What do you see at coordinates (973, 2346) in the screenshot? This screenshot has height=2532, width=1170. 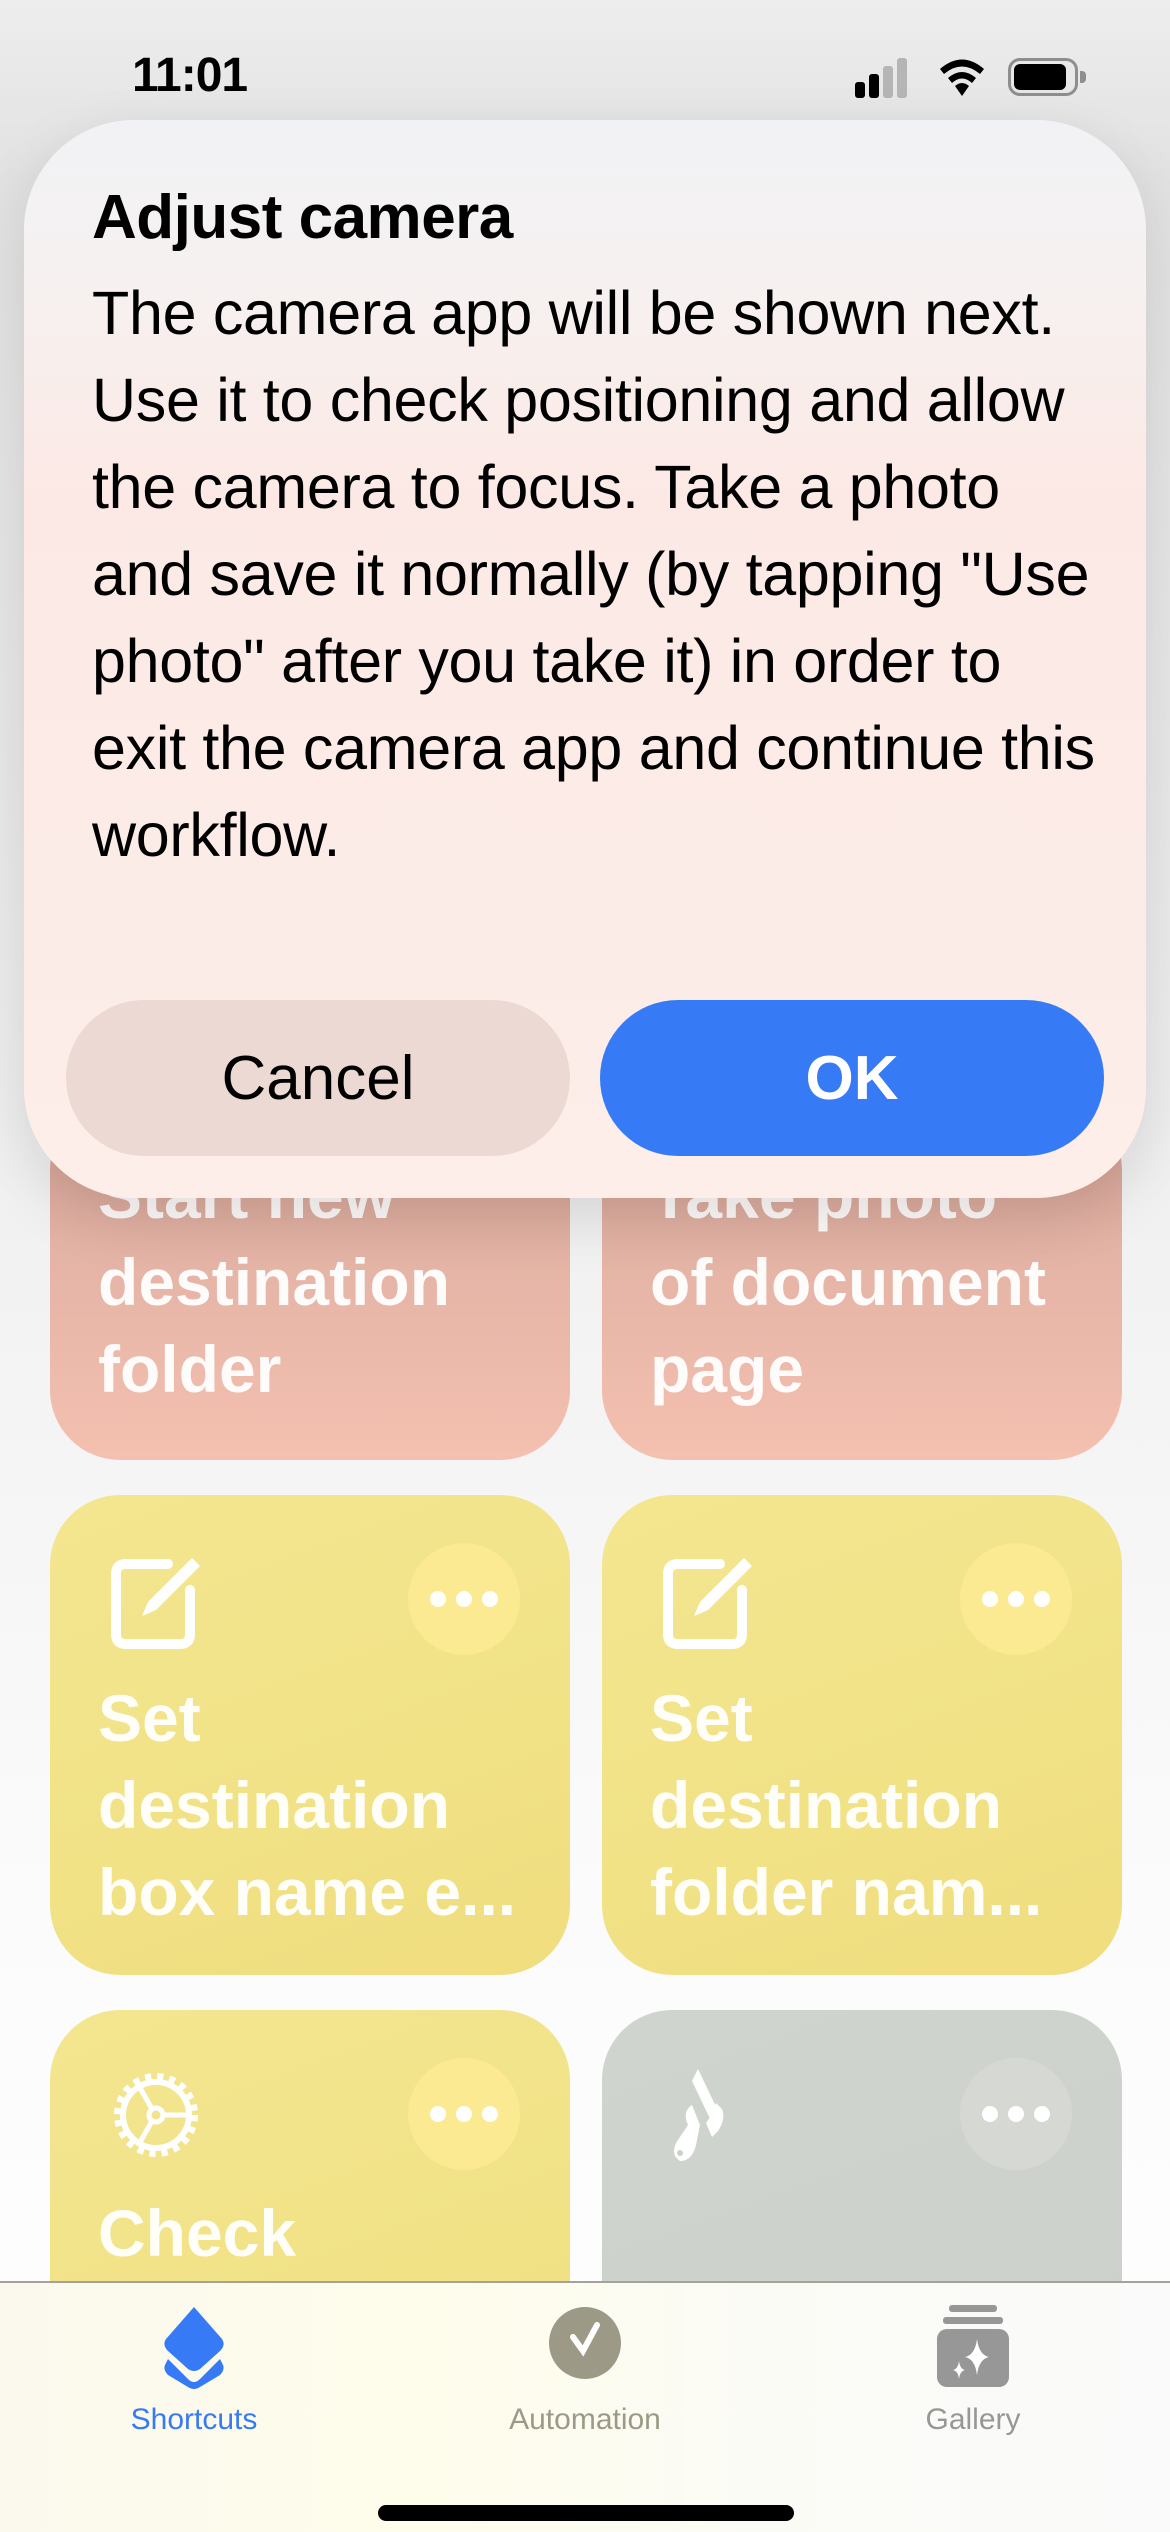 I see `gallery-sparkle-icon` at bounding box center [973, 2346].